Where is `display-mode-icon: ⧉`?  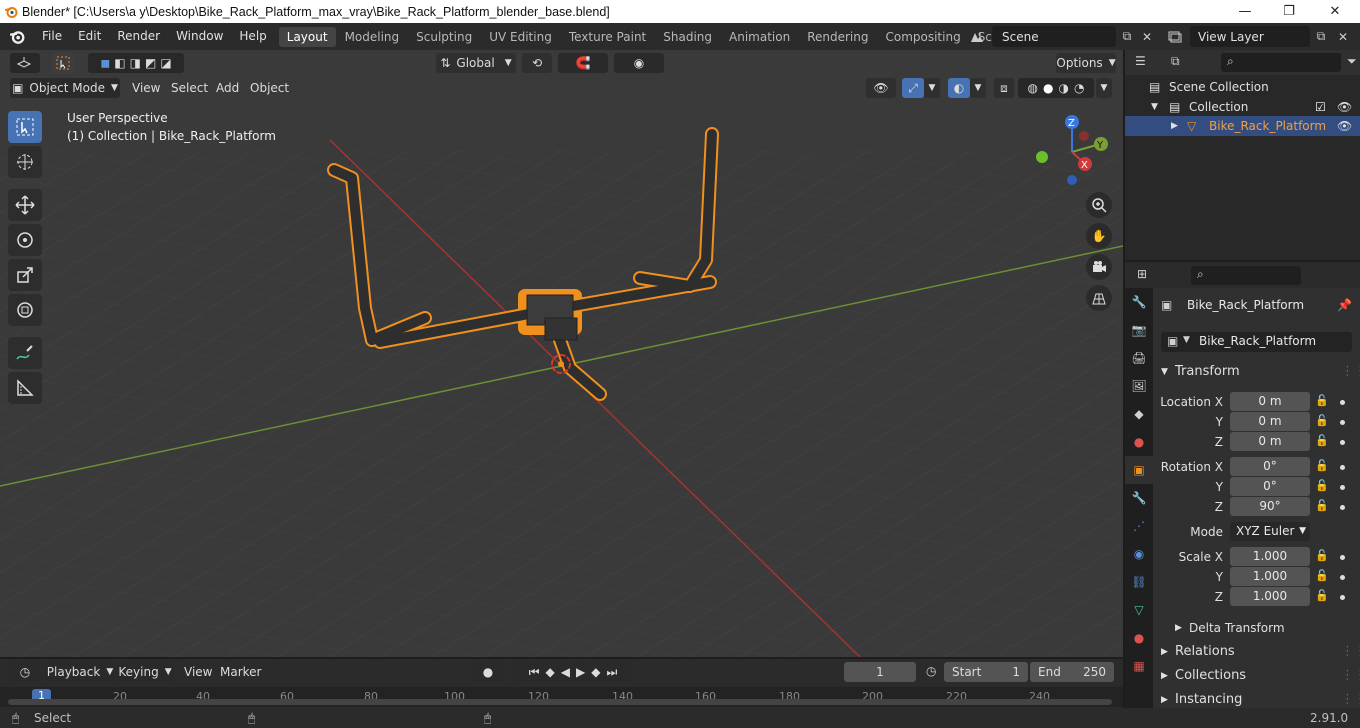 display-mode-icon: ⧉ is located at coordinates (1175, 61).